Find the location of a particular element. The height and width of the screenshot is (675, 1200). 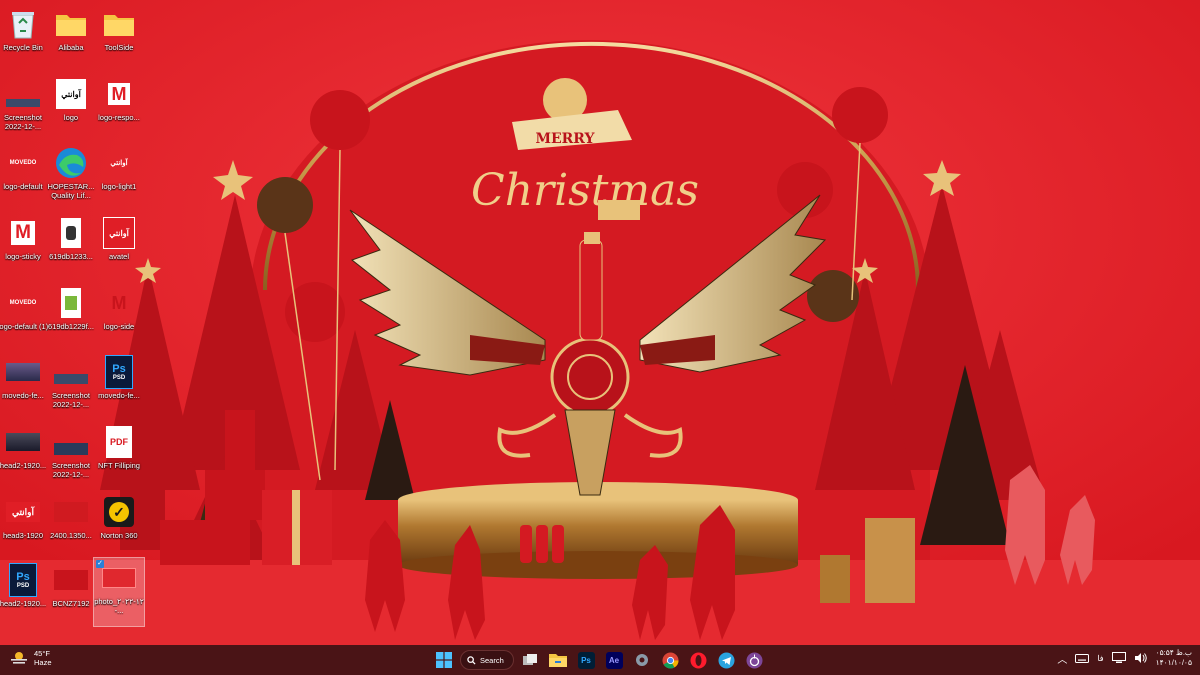

settings-gear-icon is located at coordinates (642, 660).